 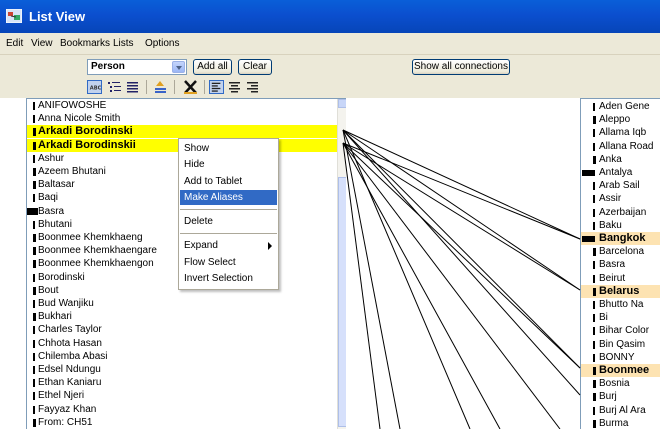 What do you see at coordinates (132, 87) in the screenshot?
I see `list-icon` at bounding box center [132, 87].